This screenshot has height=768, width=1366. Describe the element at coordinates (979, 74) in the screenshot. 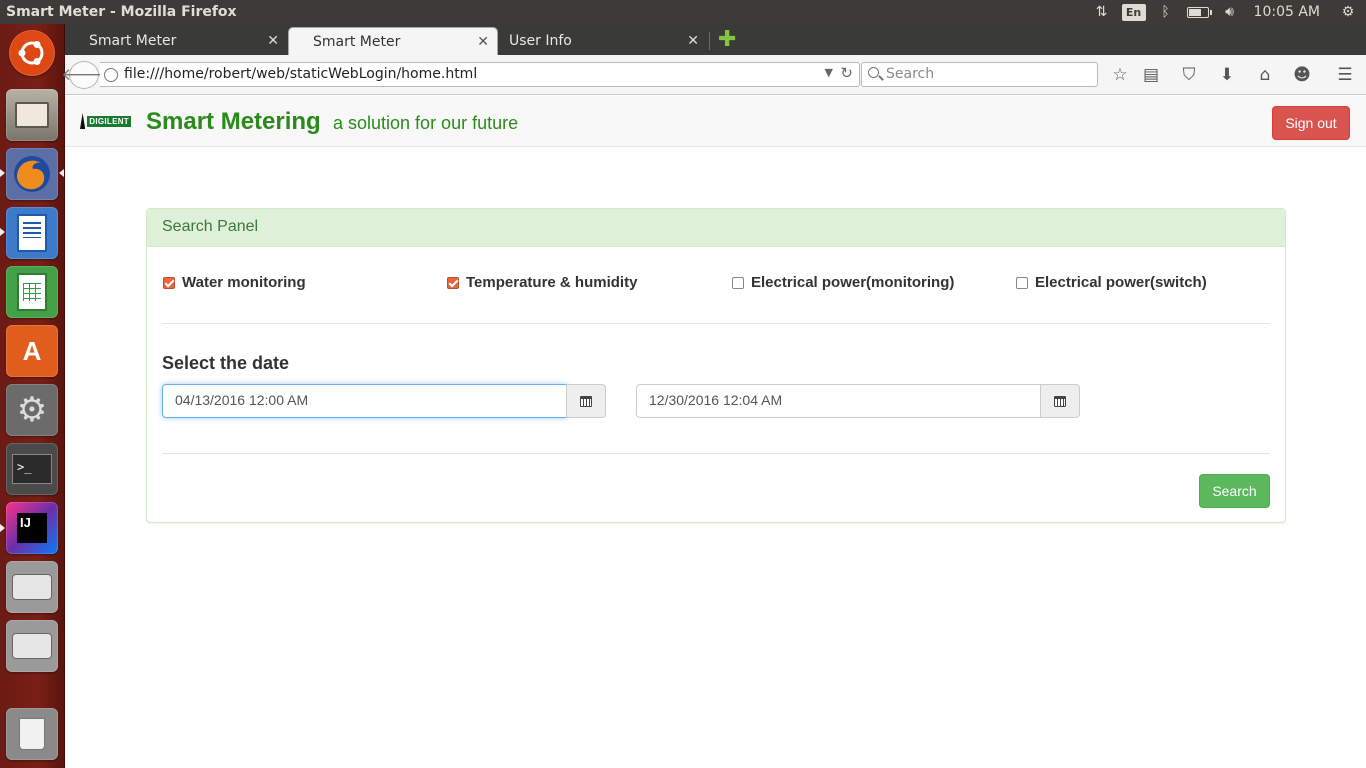

I see `search-input: Search` at that location.